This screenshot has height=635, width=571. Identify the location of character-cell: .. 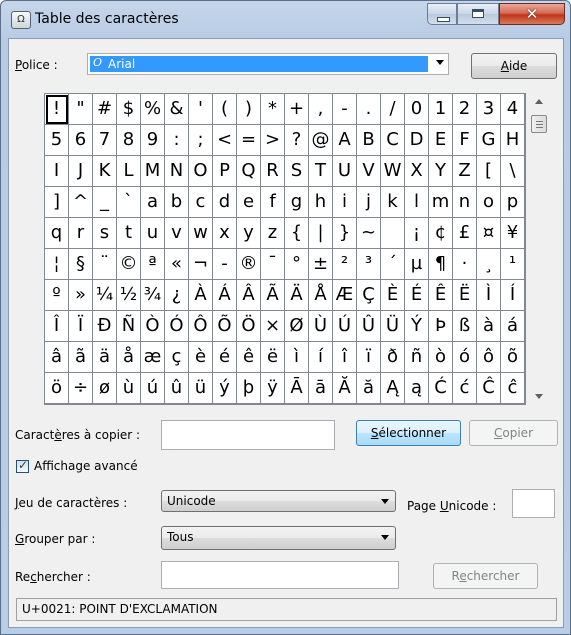
(369, 109).